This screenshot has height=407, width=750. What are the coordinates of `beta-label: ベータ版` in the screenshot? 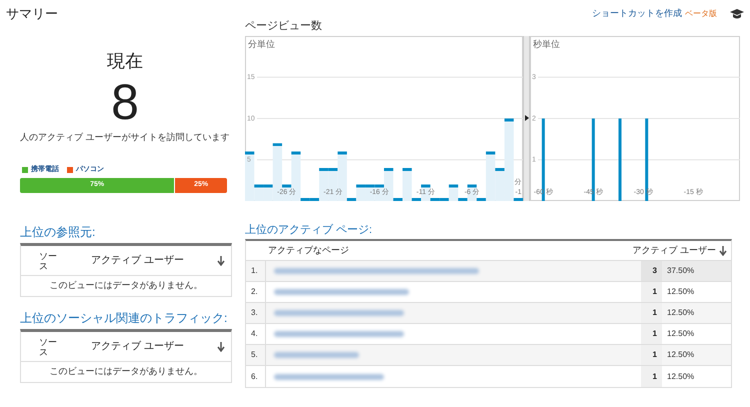 It's located at (701, 14).